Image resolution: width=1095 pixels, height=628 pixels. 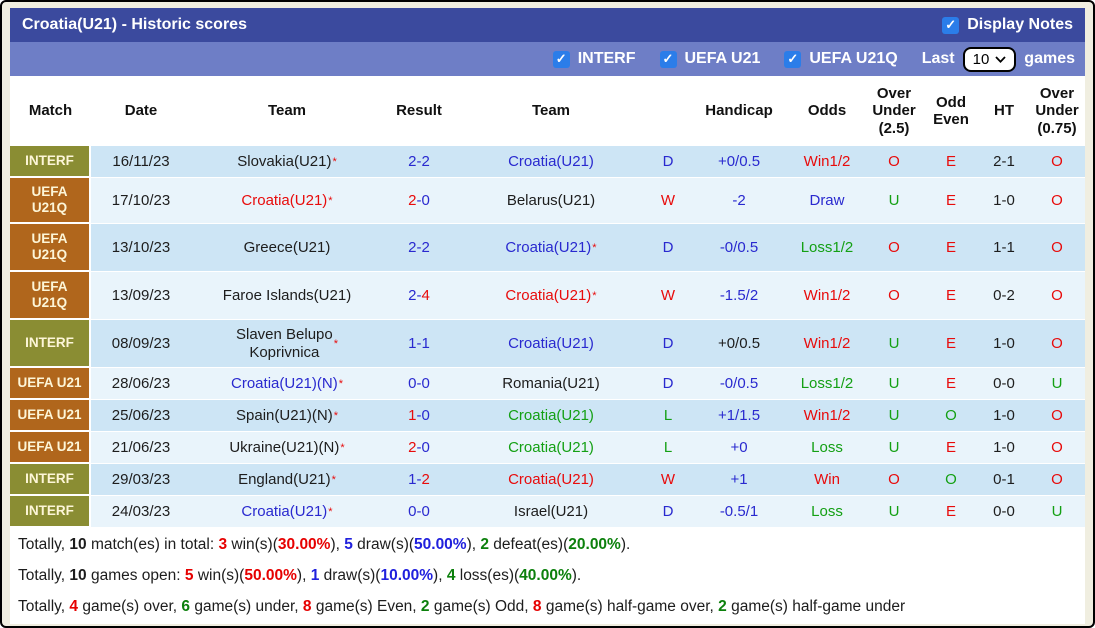 What do you see at coordinates (50, 343) in the screenshot?
I see `competition-badge: INTERF` at bounding box center [50, 343].